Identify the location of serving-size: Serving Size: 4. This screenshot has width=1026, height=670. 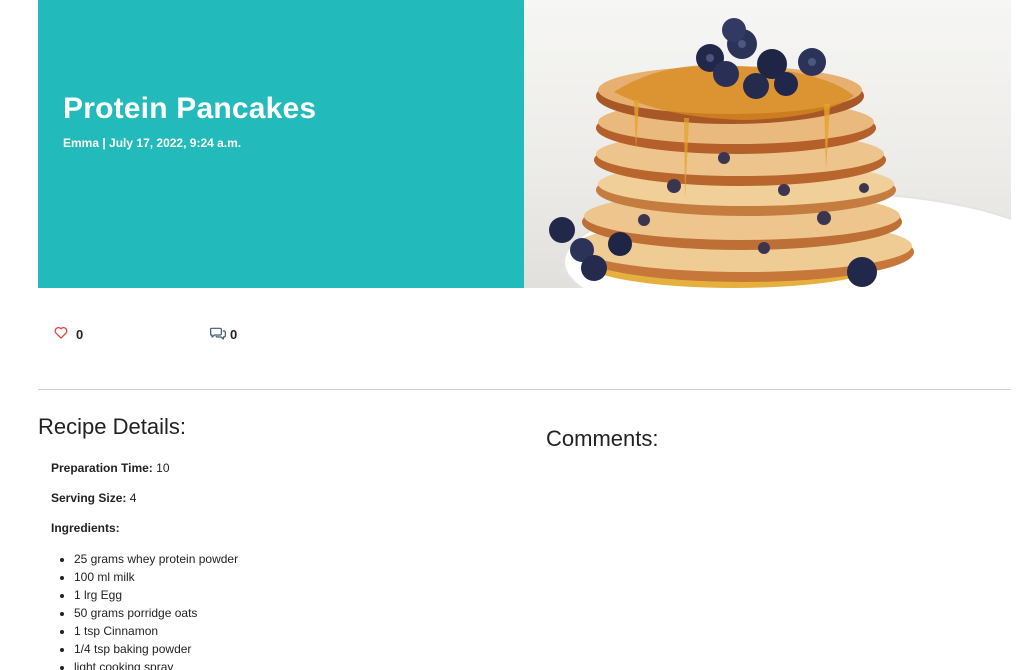
(93, 498).